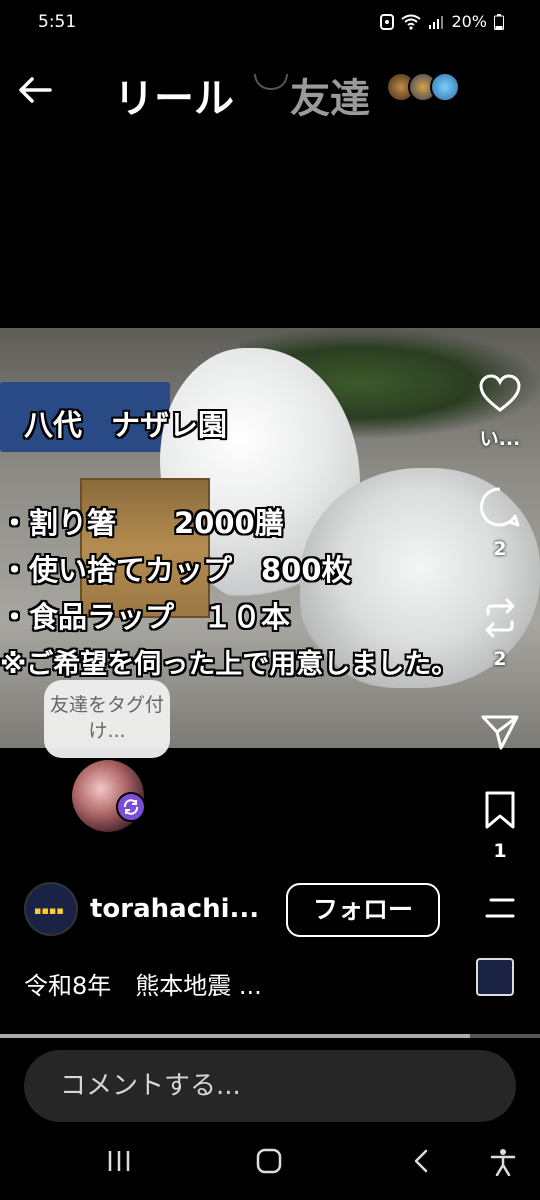 The height and width of the screenshot is (1200, 540). I want to click on author-avatar-image: ▪▪▪▪, so click(49, 910).